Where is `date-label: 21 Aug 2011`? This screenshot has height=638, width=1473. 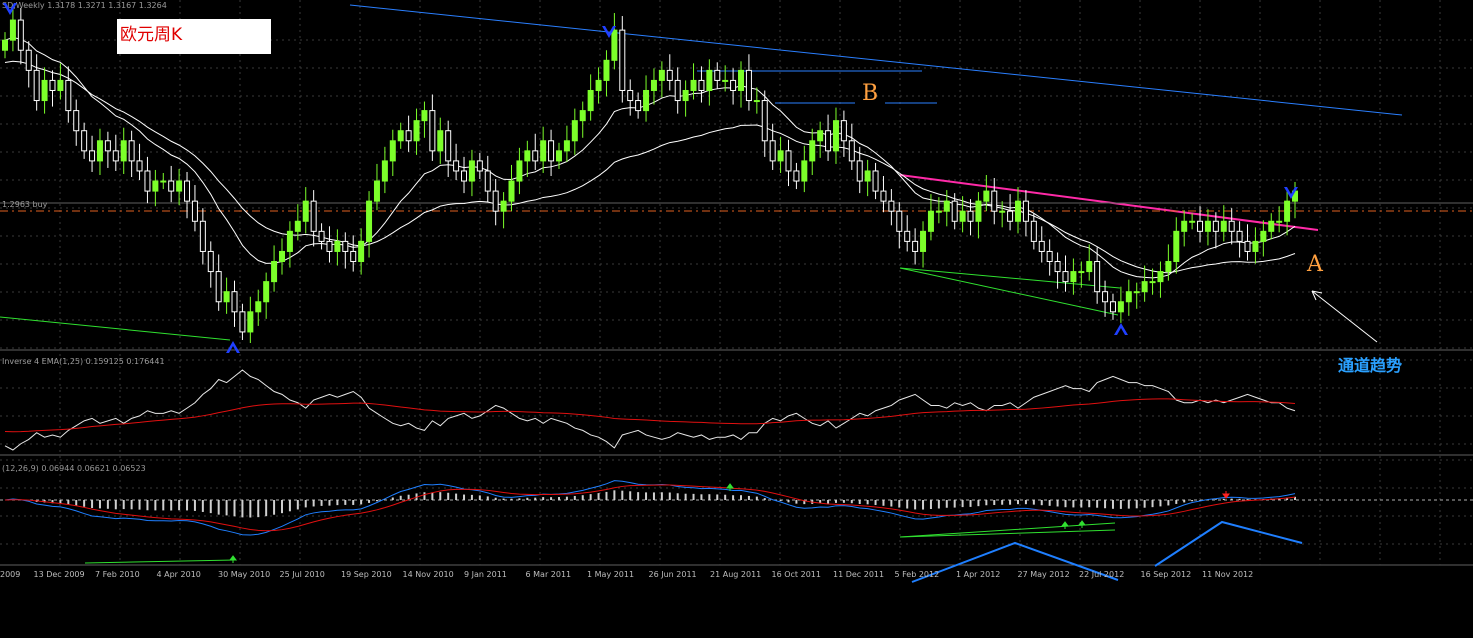 date-label: 21 Aug 2011 is located at coordinates (735, 574).